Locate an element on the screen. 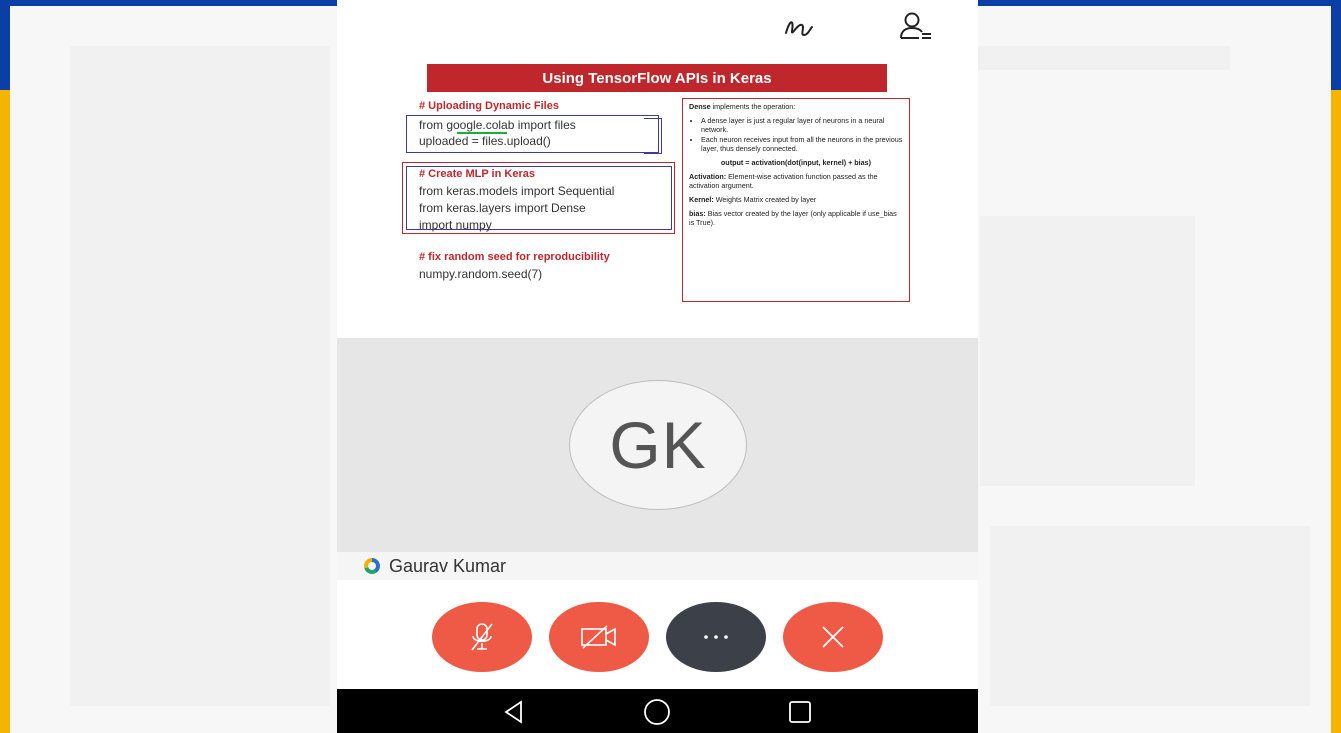 Image resolution: width=1341 pixels, height=733 pixels. participant-name-bar: Gaurav Kumar is located at coordinates (657, 566).